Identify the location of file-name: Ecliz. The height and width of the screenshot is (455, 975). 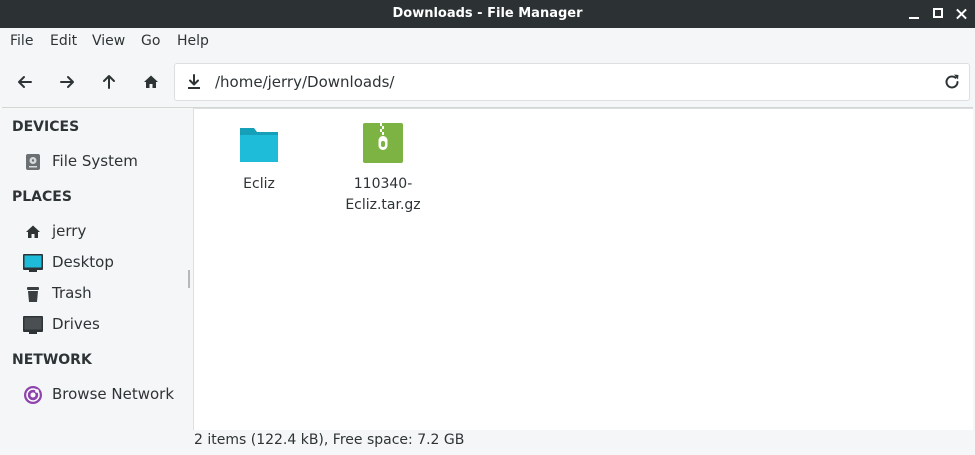
(259, 184).